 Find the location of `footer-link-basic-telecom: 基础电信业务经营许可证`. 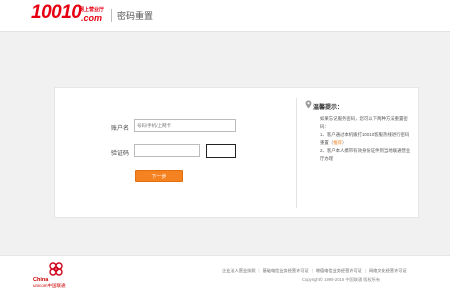

footer-link-basic-telecom: 基础电信业务经营许可证 is located at coordinates (286, 270).